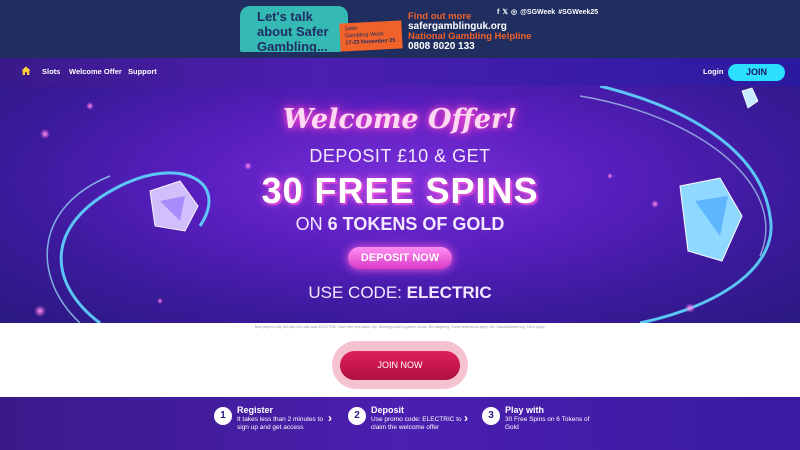  What do you see at coordinates (400, 365) in the screenshot?
I see `join-now-button: JOIN NOW` at bounding box center [400, 365].